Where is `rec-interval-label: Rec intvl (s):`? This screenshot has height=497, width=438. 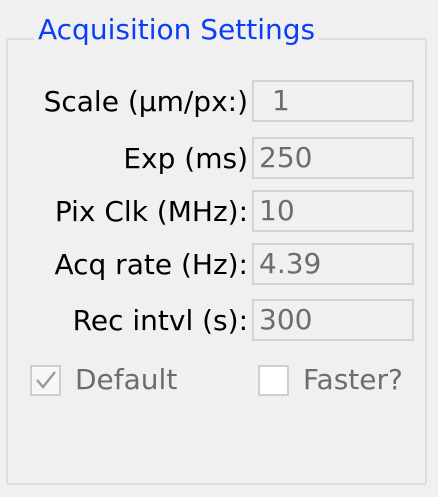
rec-interval-label: Rec intvl (s): is located at coordinates (160, 320).